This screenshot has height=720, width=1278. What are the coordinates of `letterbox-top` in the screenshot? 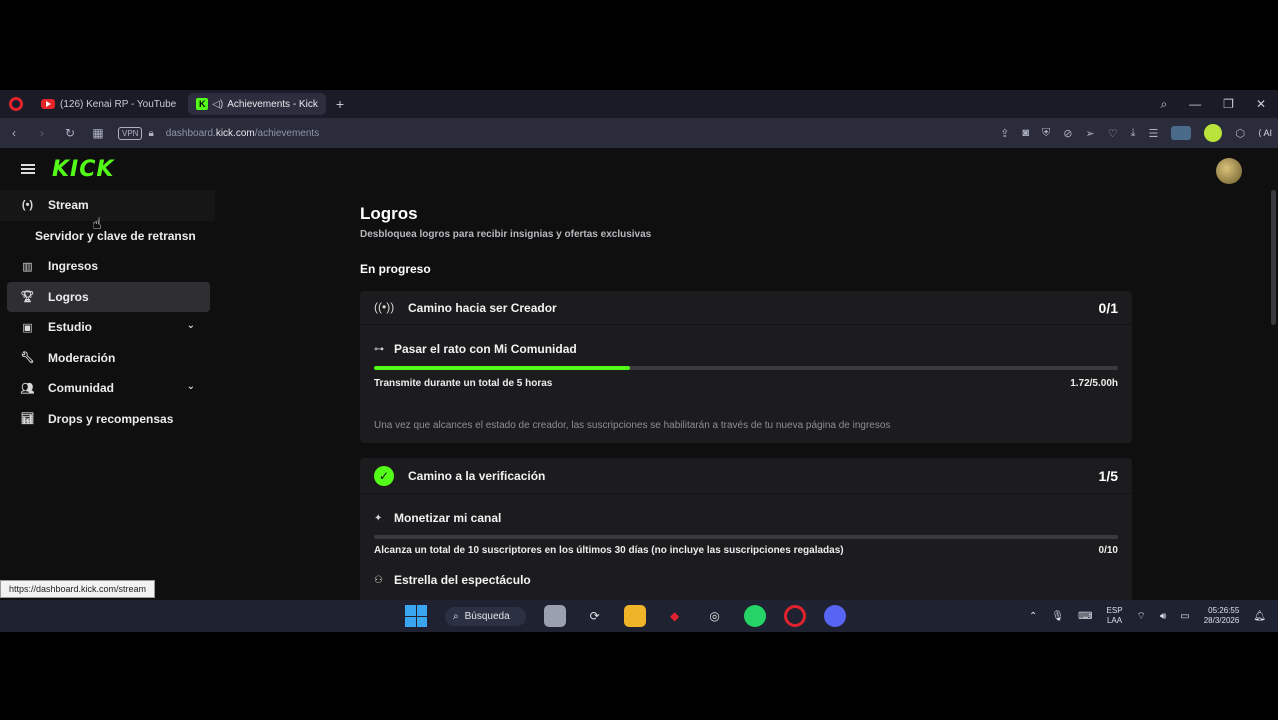 It's located at (639, 45).